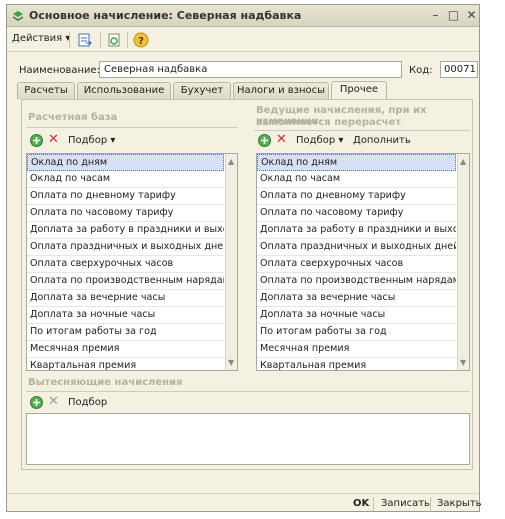 The height and width of the screenshot is (519, 505). Describe the element at coordinates (459, 503) in the screenshot. I see `close-button: Закрыть` at that location.